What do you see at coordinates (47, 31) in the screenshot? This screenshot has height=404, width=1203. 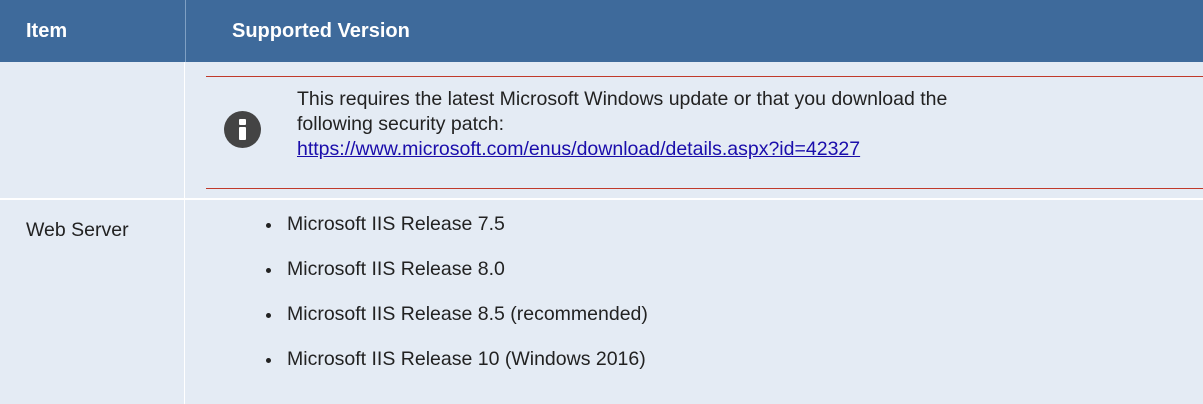 I see `header-item: Item` at bounding box center [47, 31].